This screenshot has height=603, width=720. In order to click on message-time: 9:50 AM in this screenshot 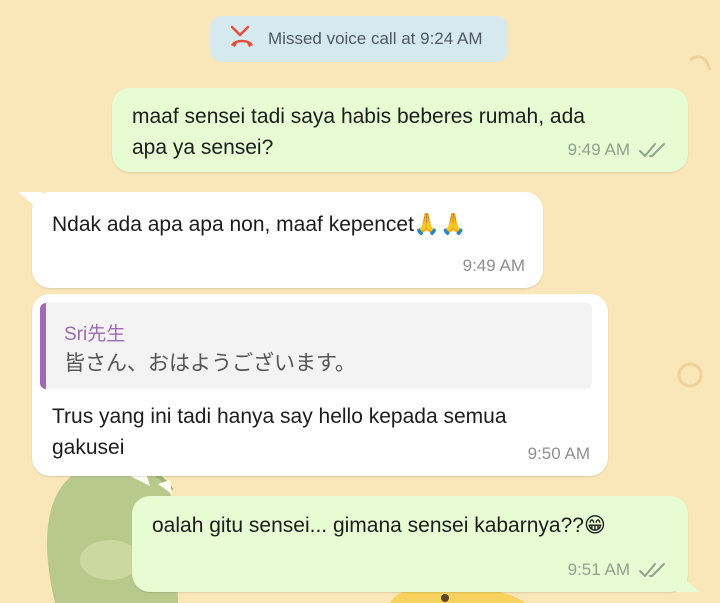, I will do `click(558, 453)`.